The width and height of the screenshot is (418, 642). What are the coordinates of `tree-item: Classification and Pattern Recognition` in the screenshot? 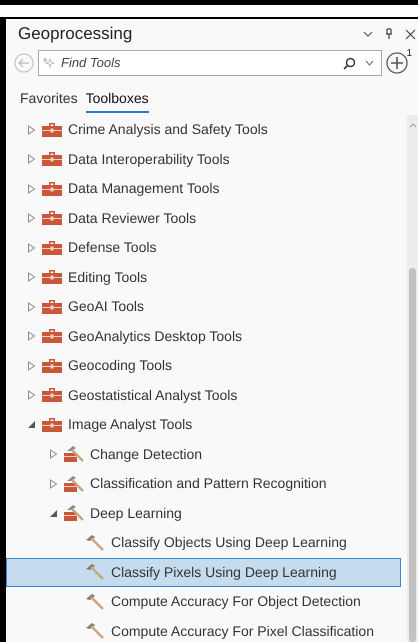 It's located at (203, 483).